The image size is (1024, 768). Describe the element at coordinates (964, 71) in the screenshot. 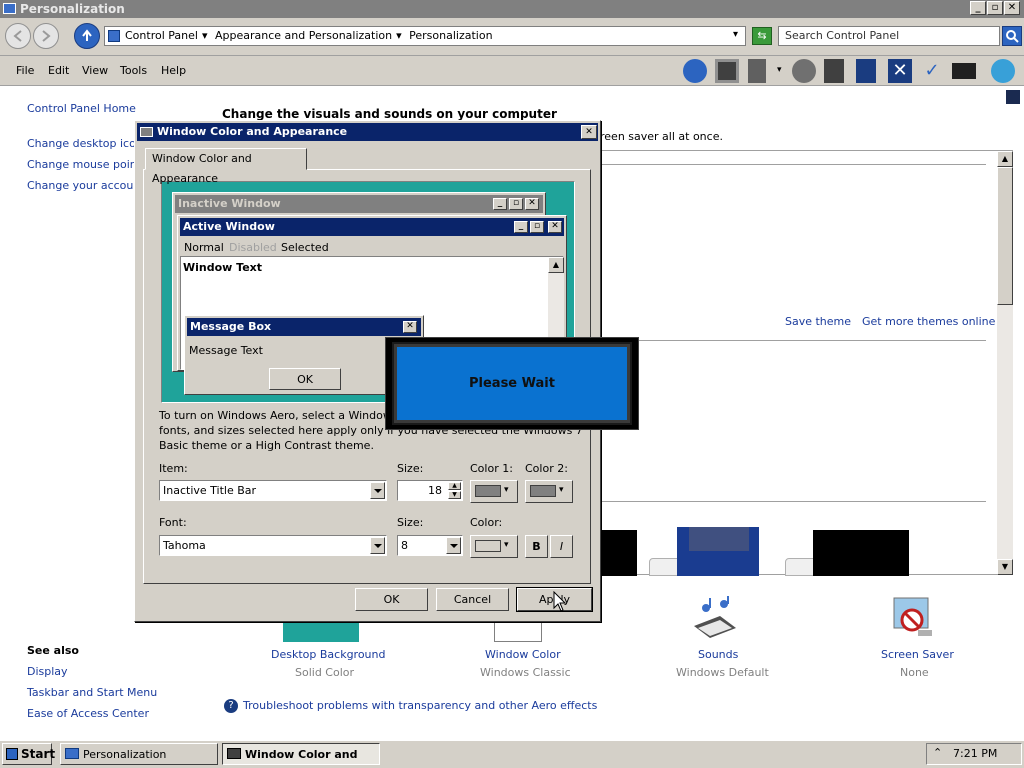

I see `undo-icon` at that location.